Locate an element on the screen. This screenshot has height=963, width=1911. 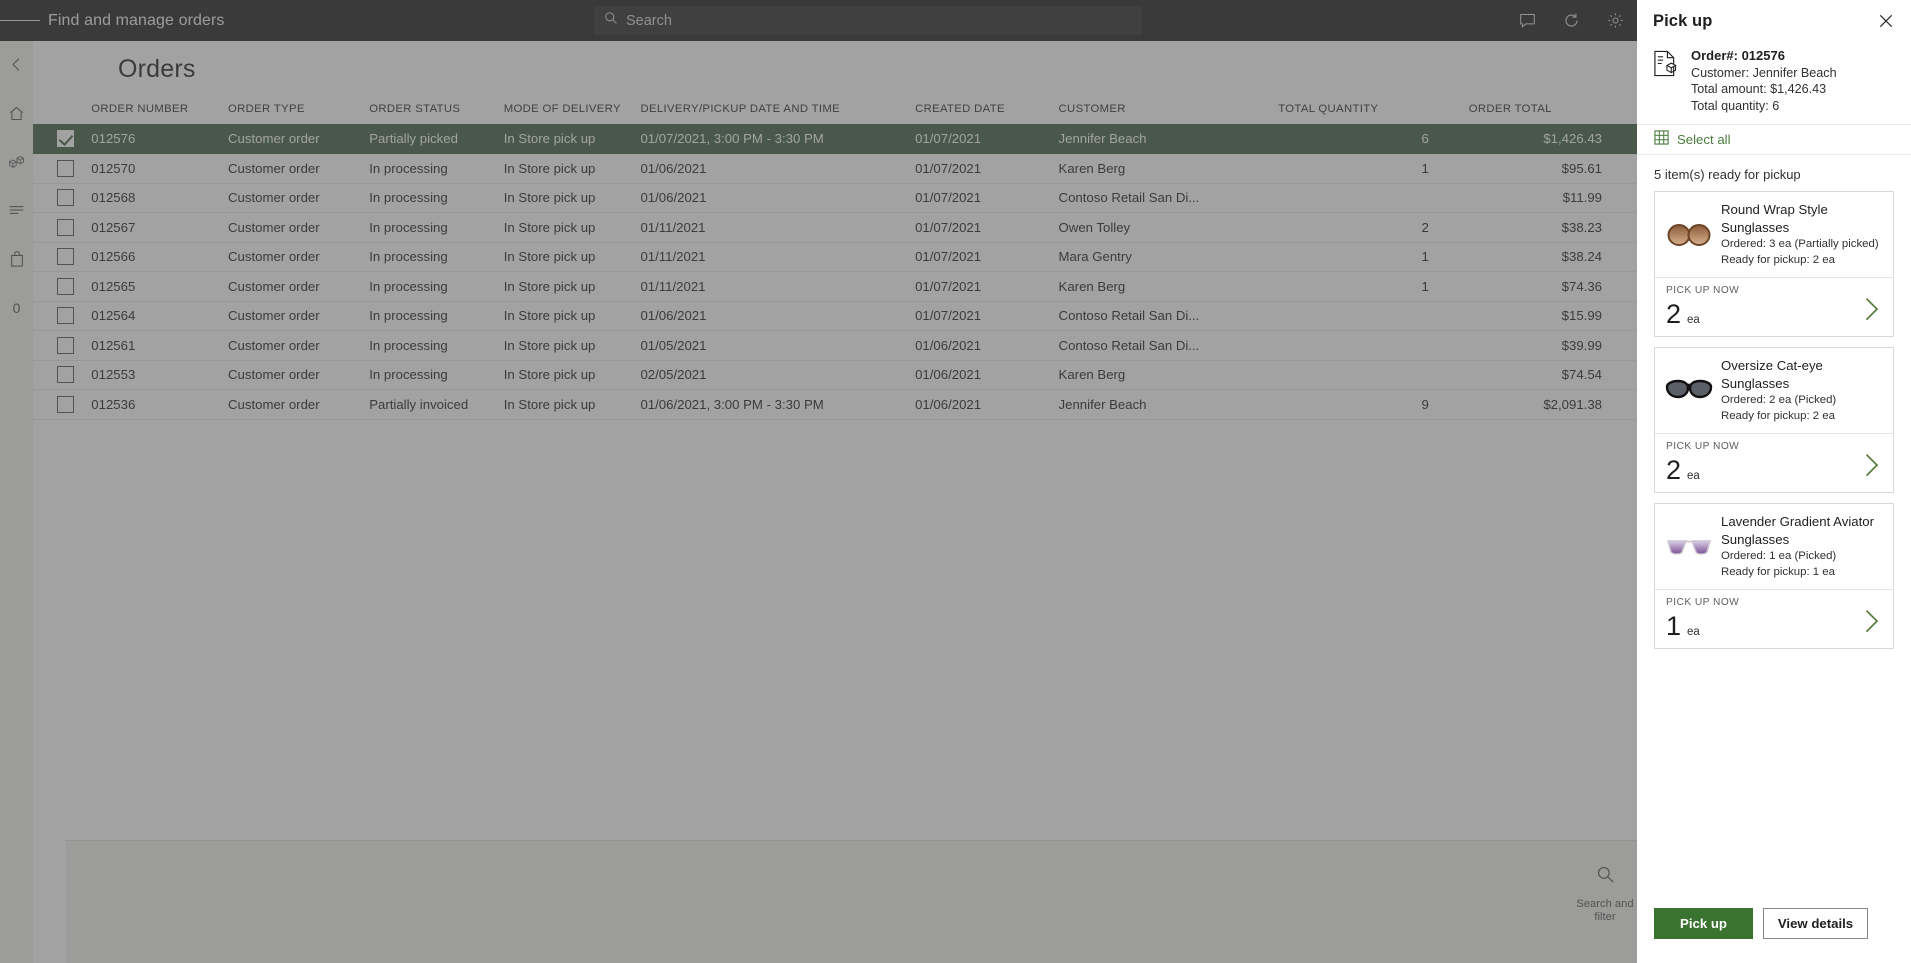
pick-up-now-label: PICK UP NOW is located at coordinates (1703, 291).